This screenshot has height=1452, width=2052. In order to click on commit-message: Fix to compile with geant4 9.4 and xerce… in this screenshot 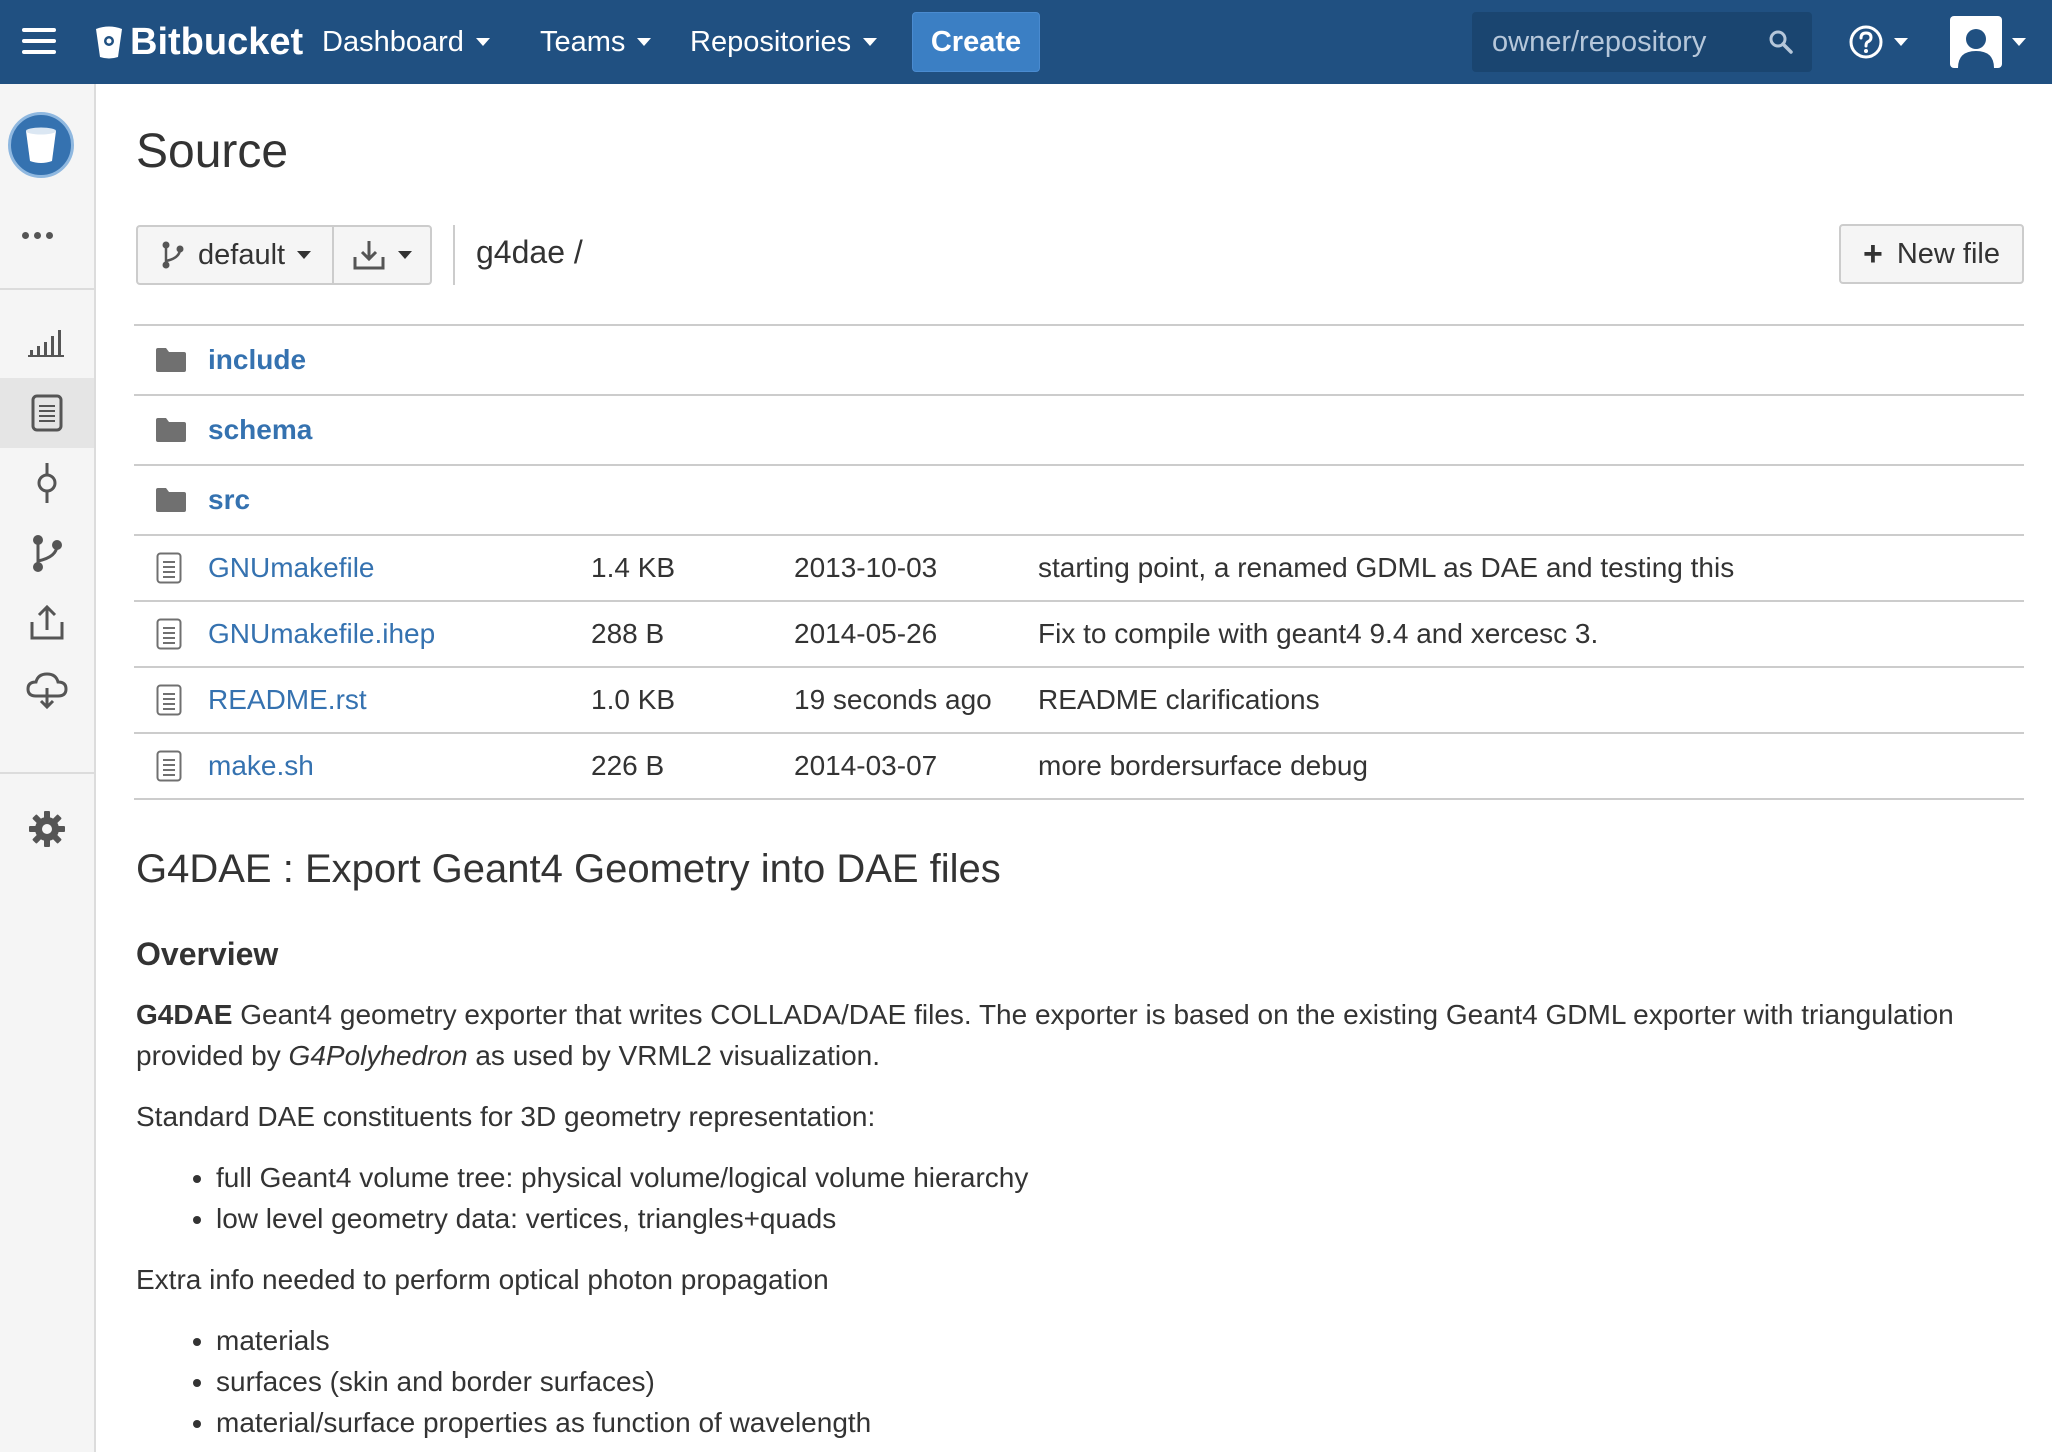, I will do `click(1318, 633)`.